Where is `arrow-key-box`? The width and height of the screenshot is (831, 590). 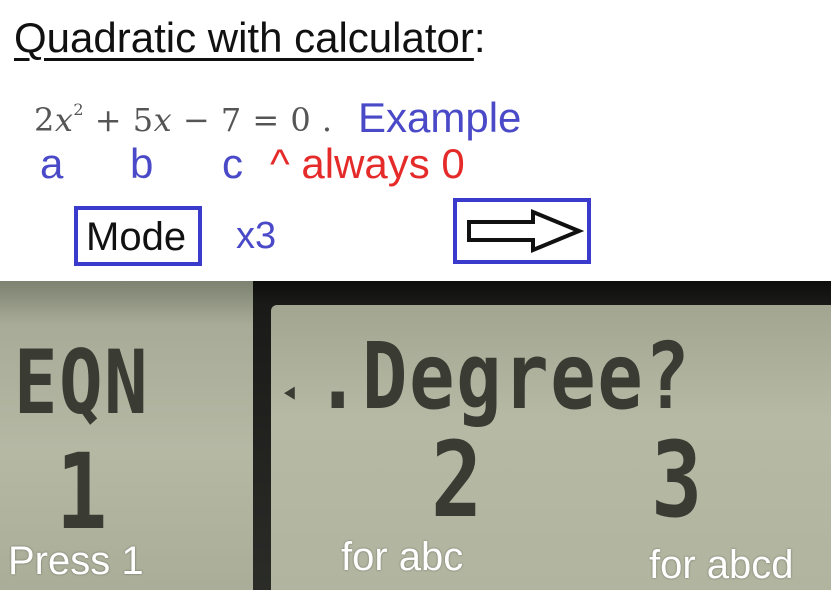 arrow-key-box is located at coordinates (522, 231).